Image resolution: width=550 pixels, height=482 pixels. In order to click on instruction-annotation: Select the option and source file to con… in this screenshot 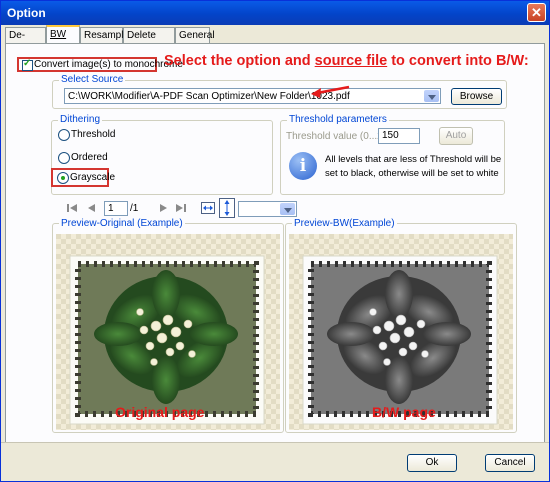, I will do `click(346, 61)`.